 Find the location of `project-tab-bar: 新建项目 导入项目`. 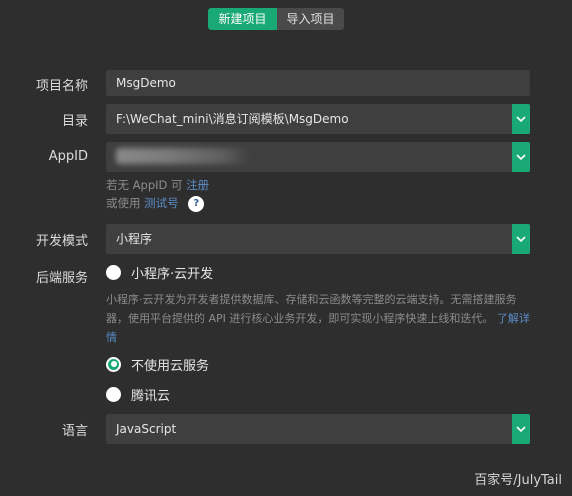

project-tab-bar: 新建项目 导入项目 is located at coordinates (276, 19).